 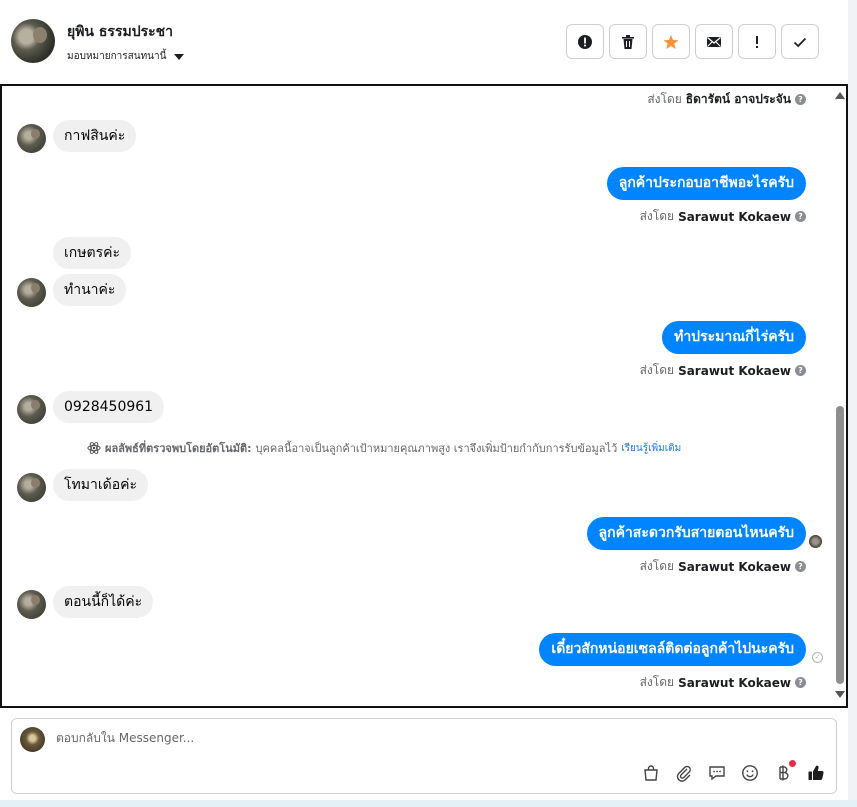 What do you see at coordinates (424, 756) in the screenshot?
I see `reply-composer` at bounding box center [424, 756].